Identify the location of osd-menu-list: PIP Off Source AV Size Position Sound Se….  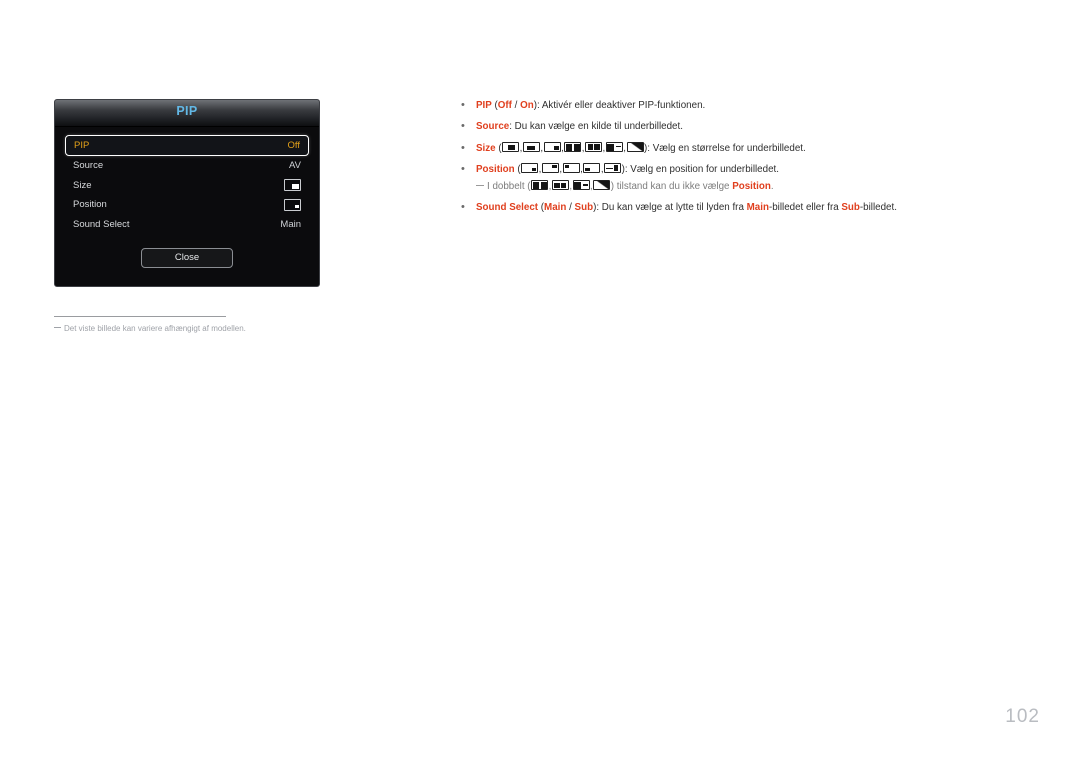
(187, 197).